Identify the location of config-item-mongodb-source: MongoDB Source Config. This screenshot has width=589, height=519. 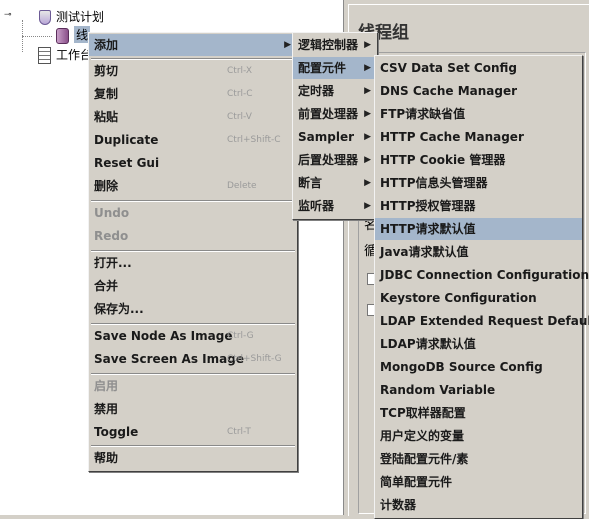
(478, 367).